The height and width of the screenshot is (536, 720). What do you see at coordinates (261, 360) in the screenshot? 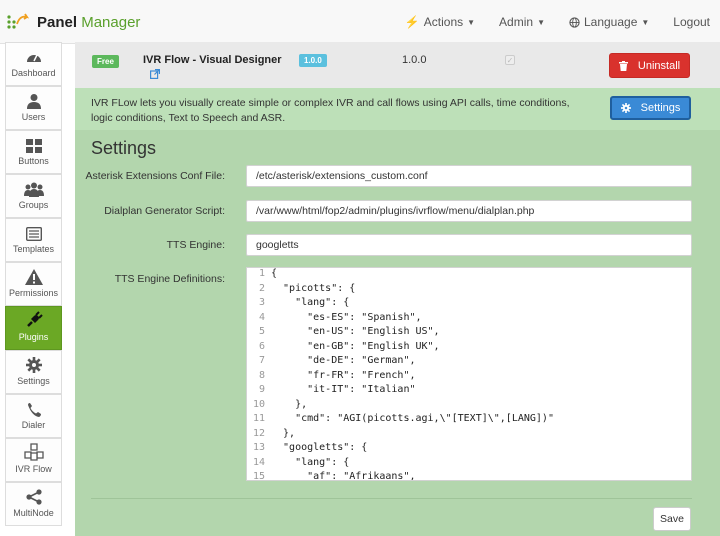
I see `line-number: 7` at bounding box center [261, 360].